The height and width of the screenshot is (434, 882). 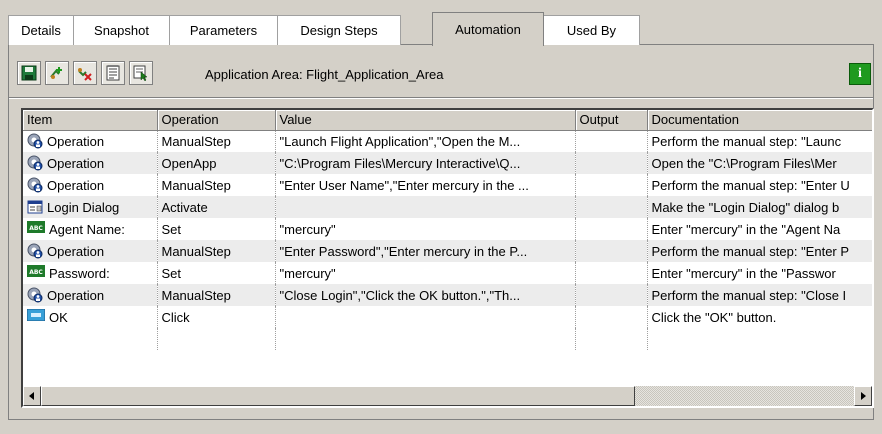 I want to click on cell-item: ABC Agent Name:, so click(x=90, y=229).